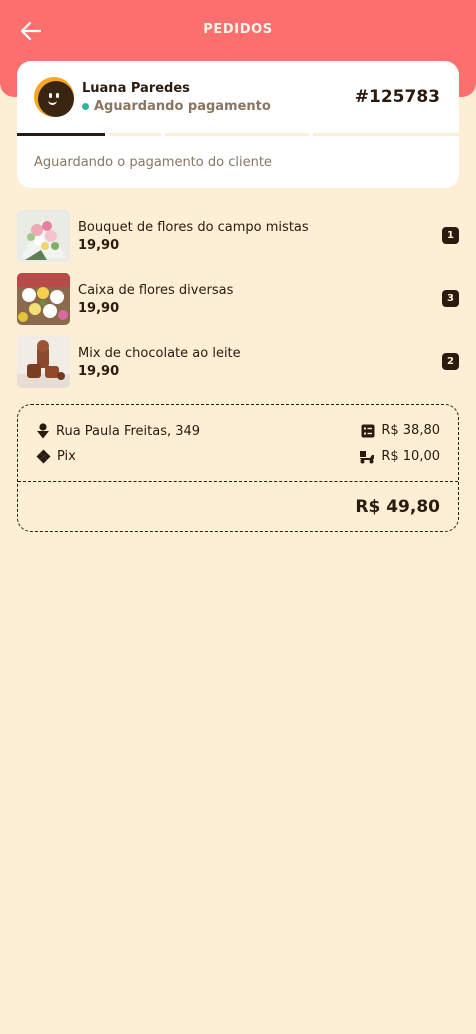 The width and height of the screenshot is (476, 1034). What do you see at coordinates (43, 431) in the screenshot?
I see `location-pin-icon` at bounding box center [43, 431].